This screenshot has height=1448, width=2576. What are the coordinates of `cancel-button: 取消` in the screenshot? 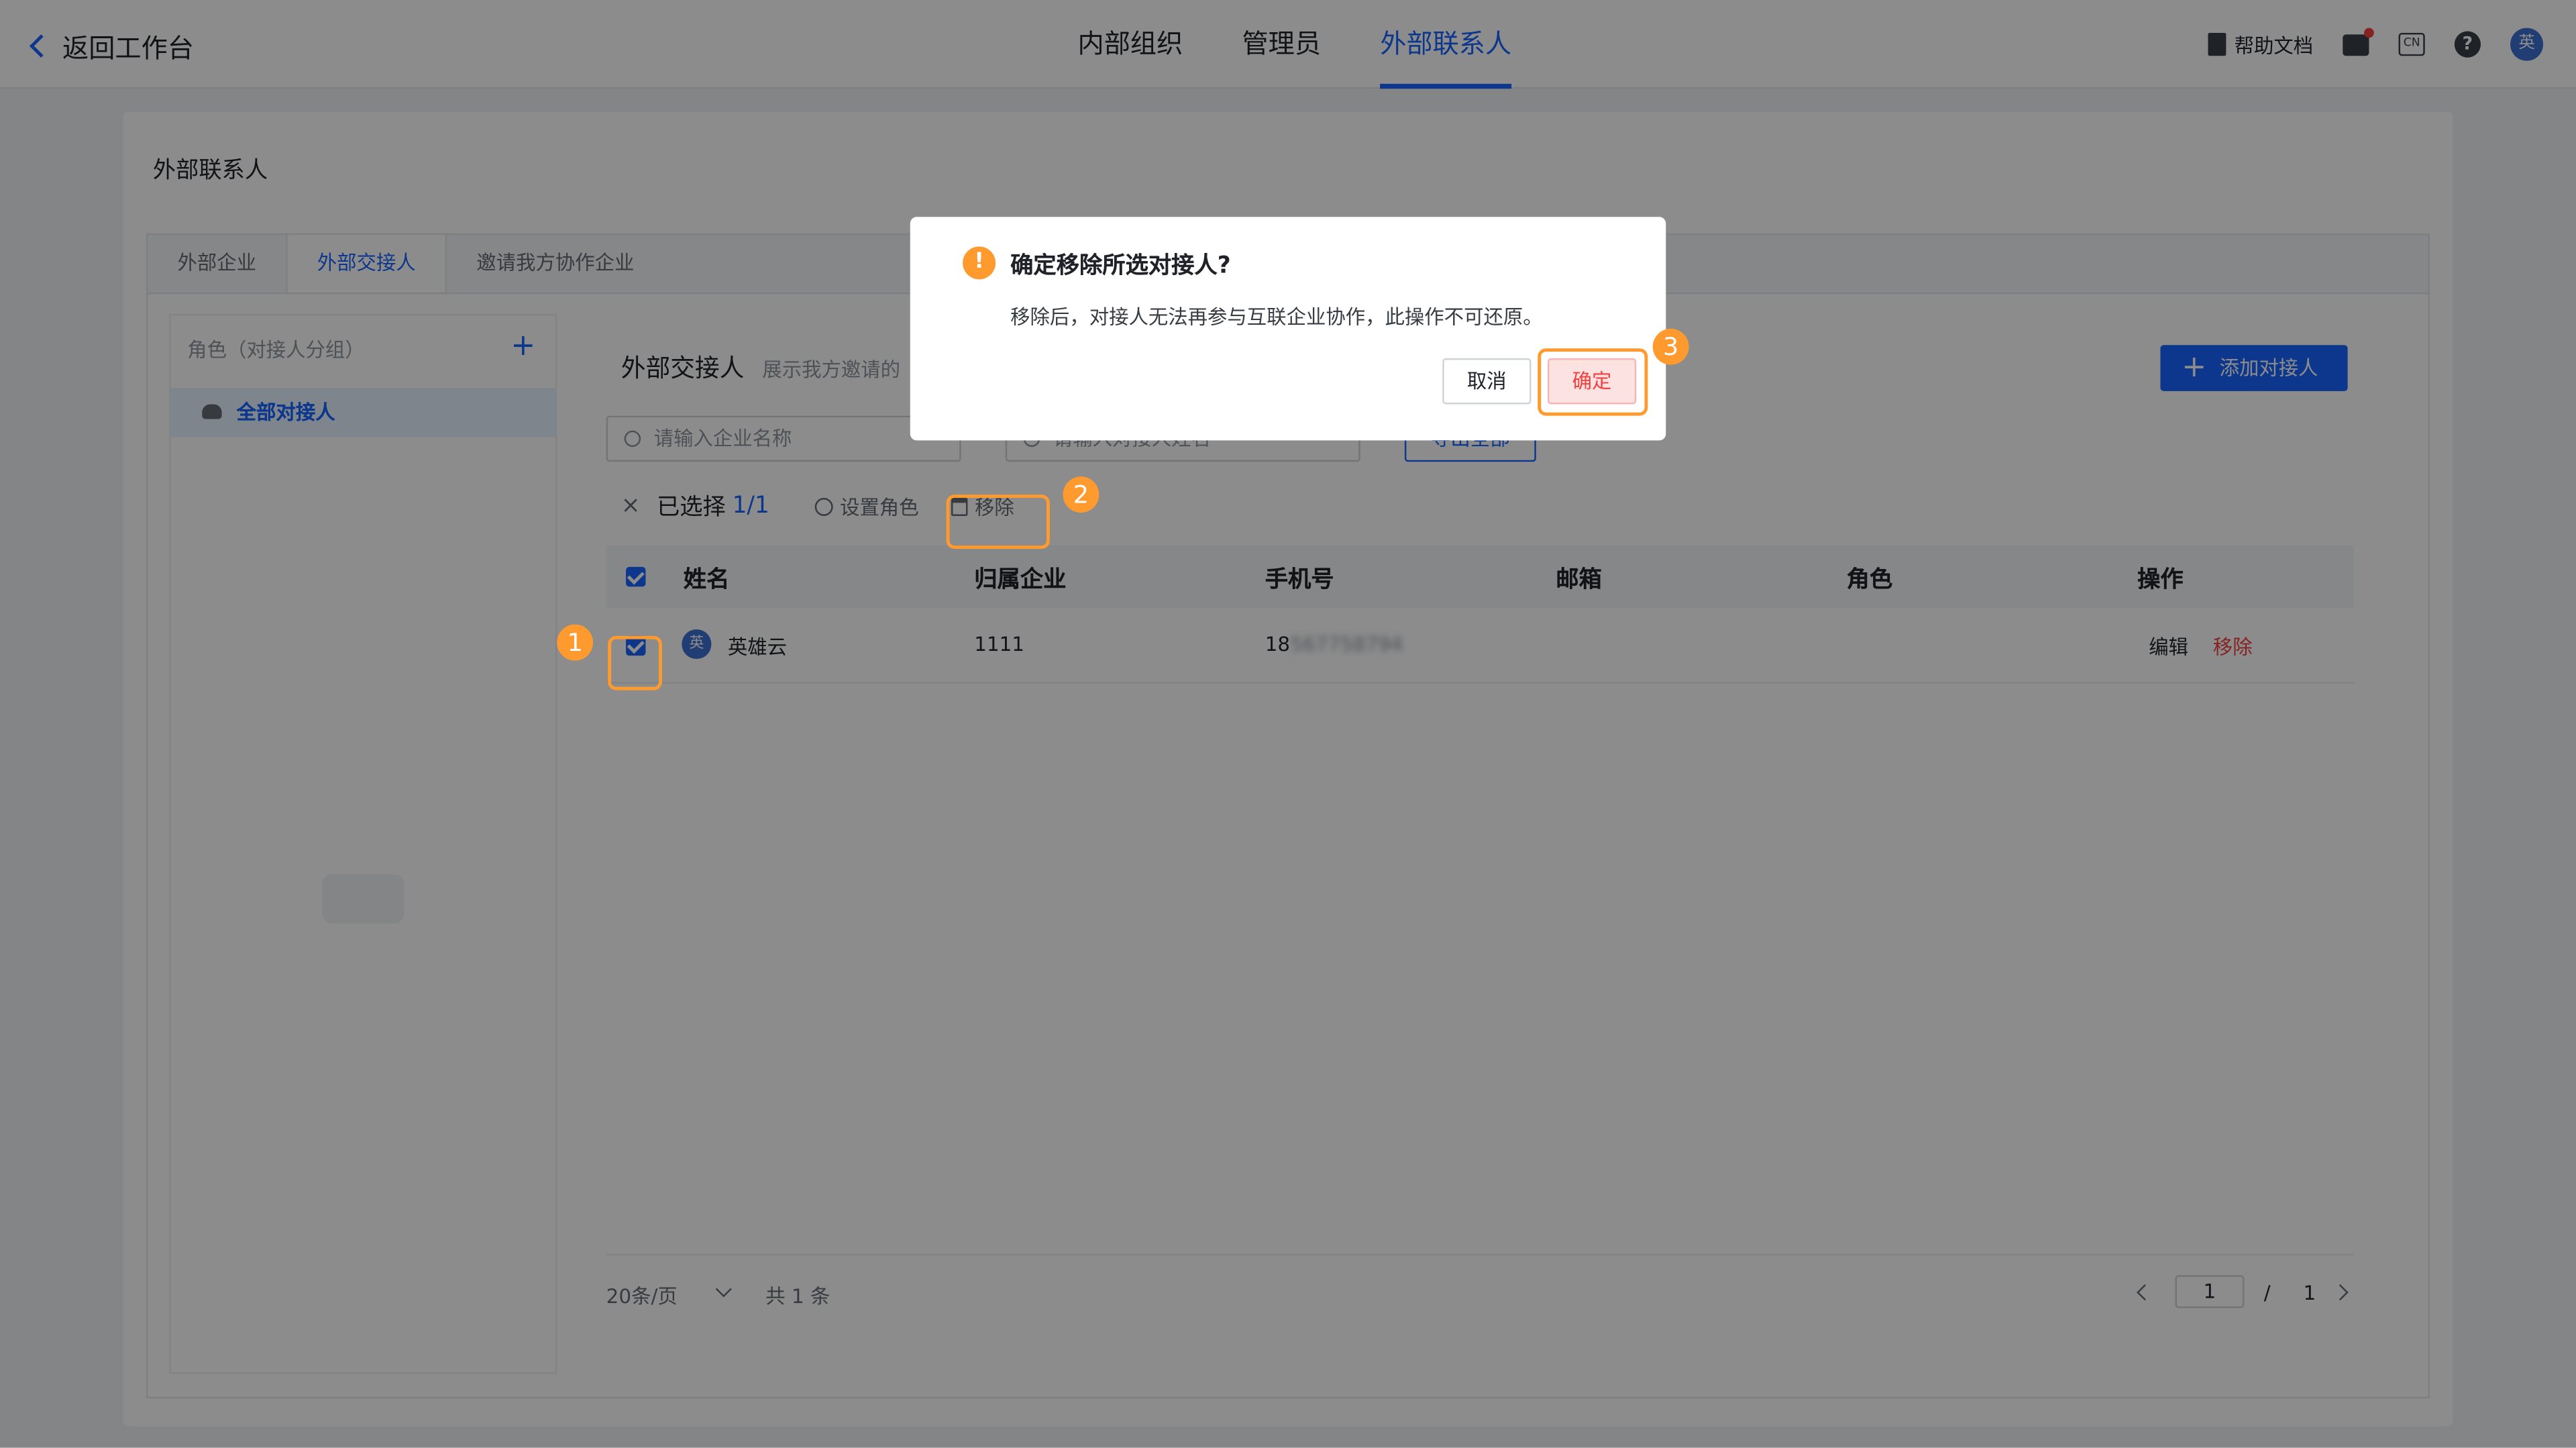 It's located at (1487, 382).